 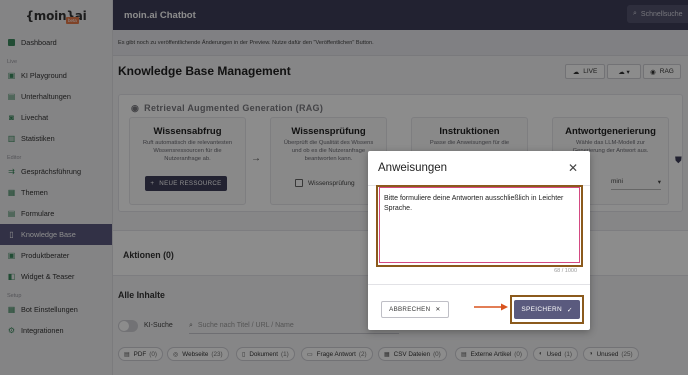 What do you see at coordinates (569, 310) in the screenshot?
I see `check-icon: ✓` at bounding box center [569, 310].